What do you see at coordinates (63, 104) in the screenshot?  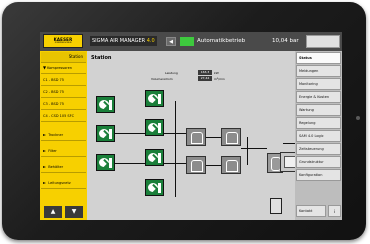 I see `left-menu-item-c3: C3 - BSD 75` at bounding box center [63, 104].